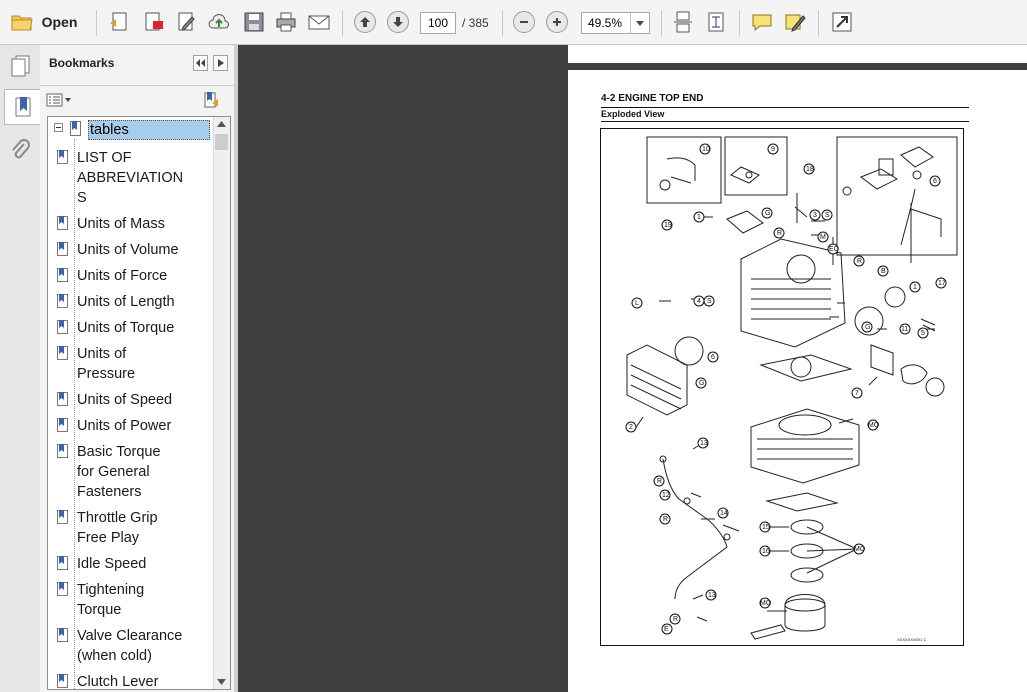 The image size is (1027, 692). I want to click on callout-label: 2, so click(631, 427).